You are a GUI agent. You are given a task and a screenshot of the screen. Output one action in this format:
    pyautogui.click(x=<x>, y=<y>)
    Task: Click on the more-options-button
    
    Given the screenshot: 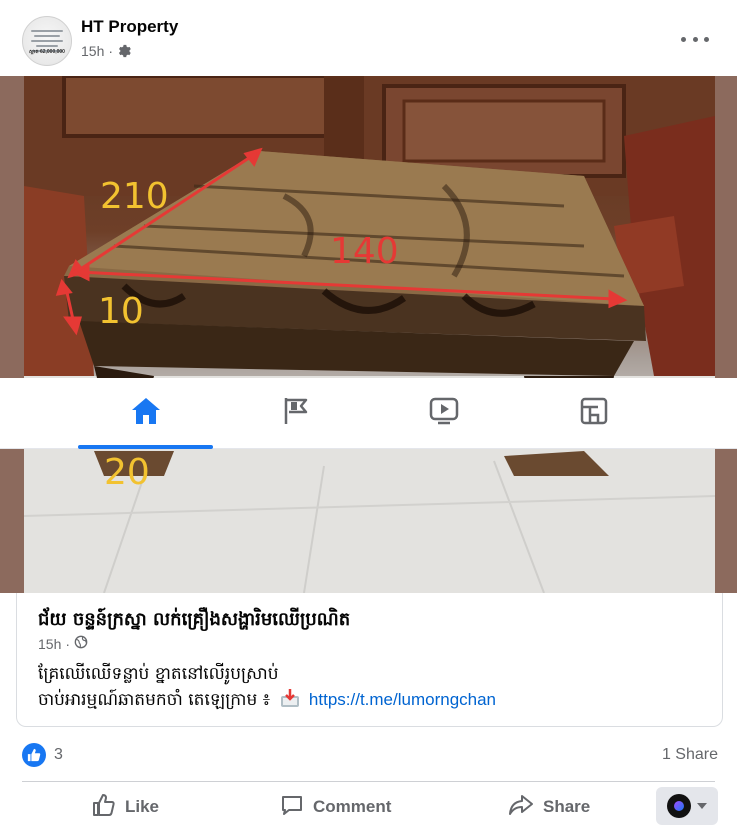 What is the action you would take?
    pyautogui.click(x=695, y=39)
    